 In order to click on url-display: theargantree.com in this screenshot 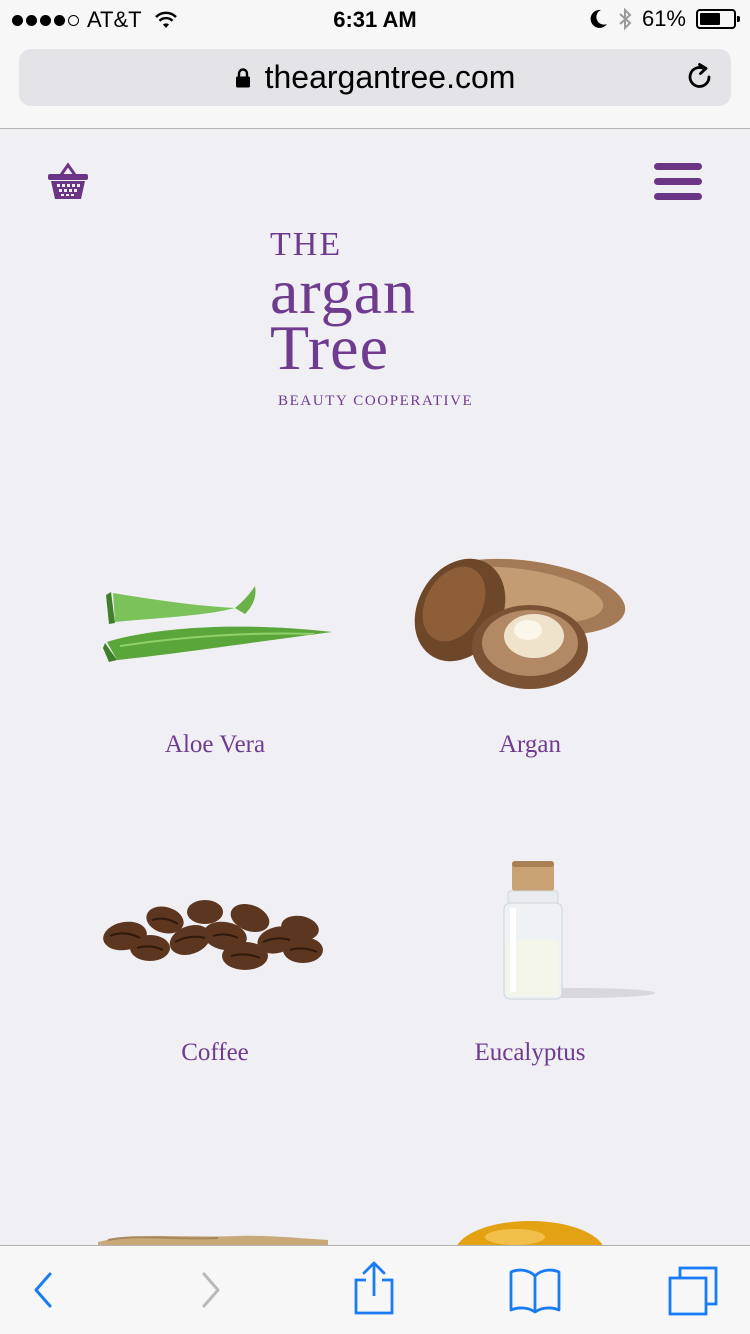, I will do `click(375, 77)`.